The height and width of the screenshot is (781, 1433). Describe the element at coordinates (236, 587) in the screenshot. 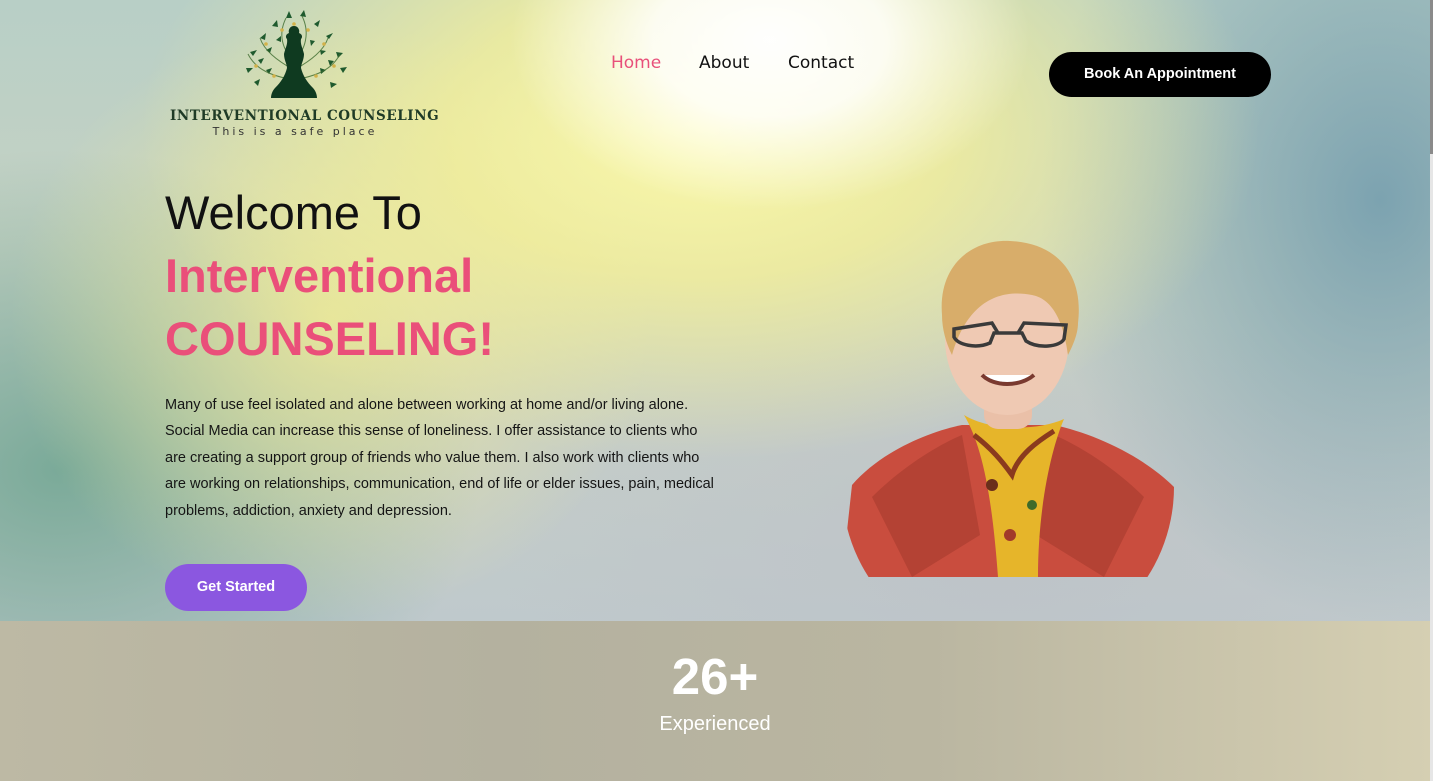

I see `get-started-button: Get Started` at that location.